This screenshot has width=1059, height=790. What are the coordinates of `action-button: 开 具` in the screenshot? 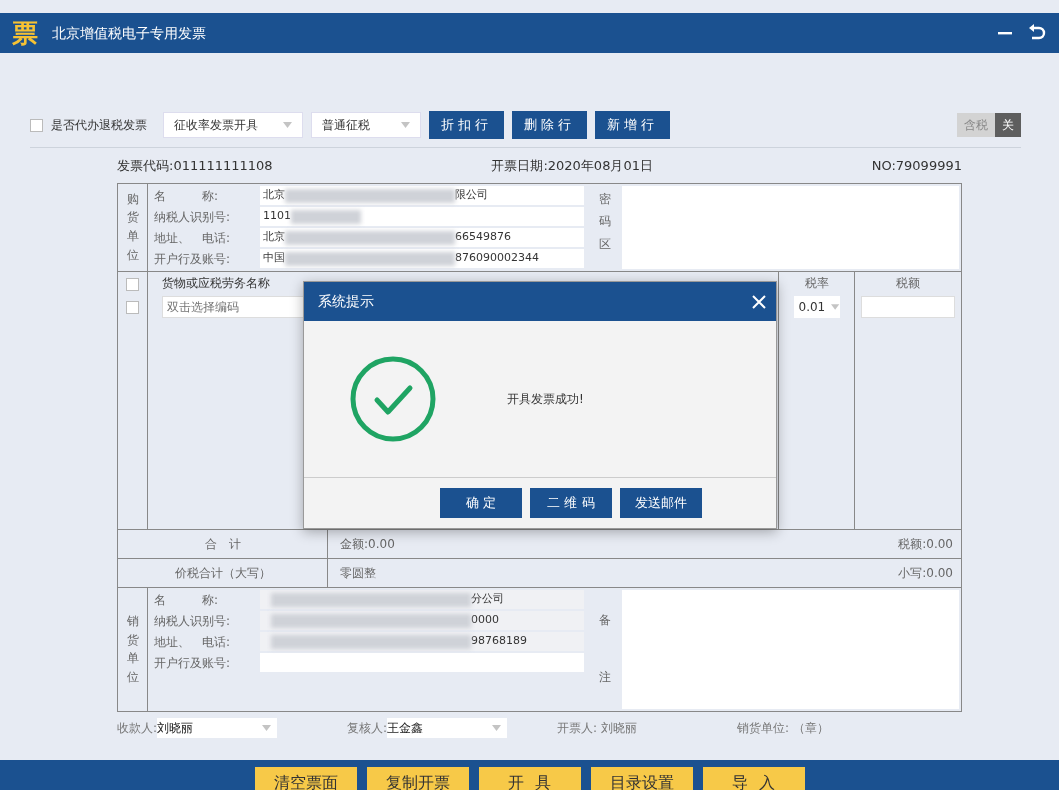 It's located at (529, 778).